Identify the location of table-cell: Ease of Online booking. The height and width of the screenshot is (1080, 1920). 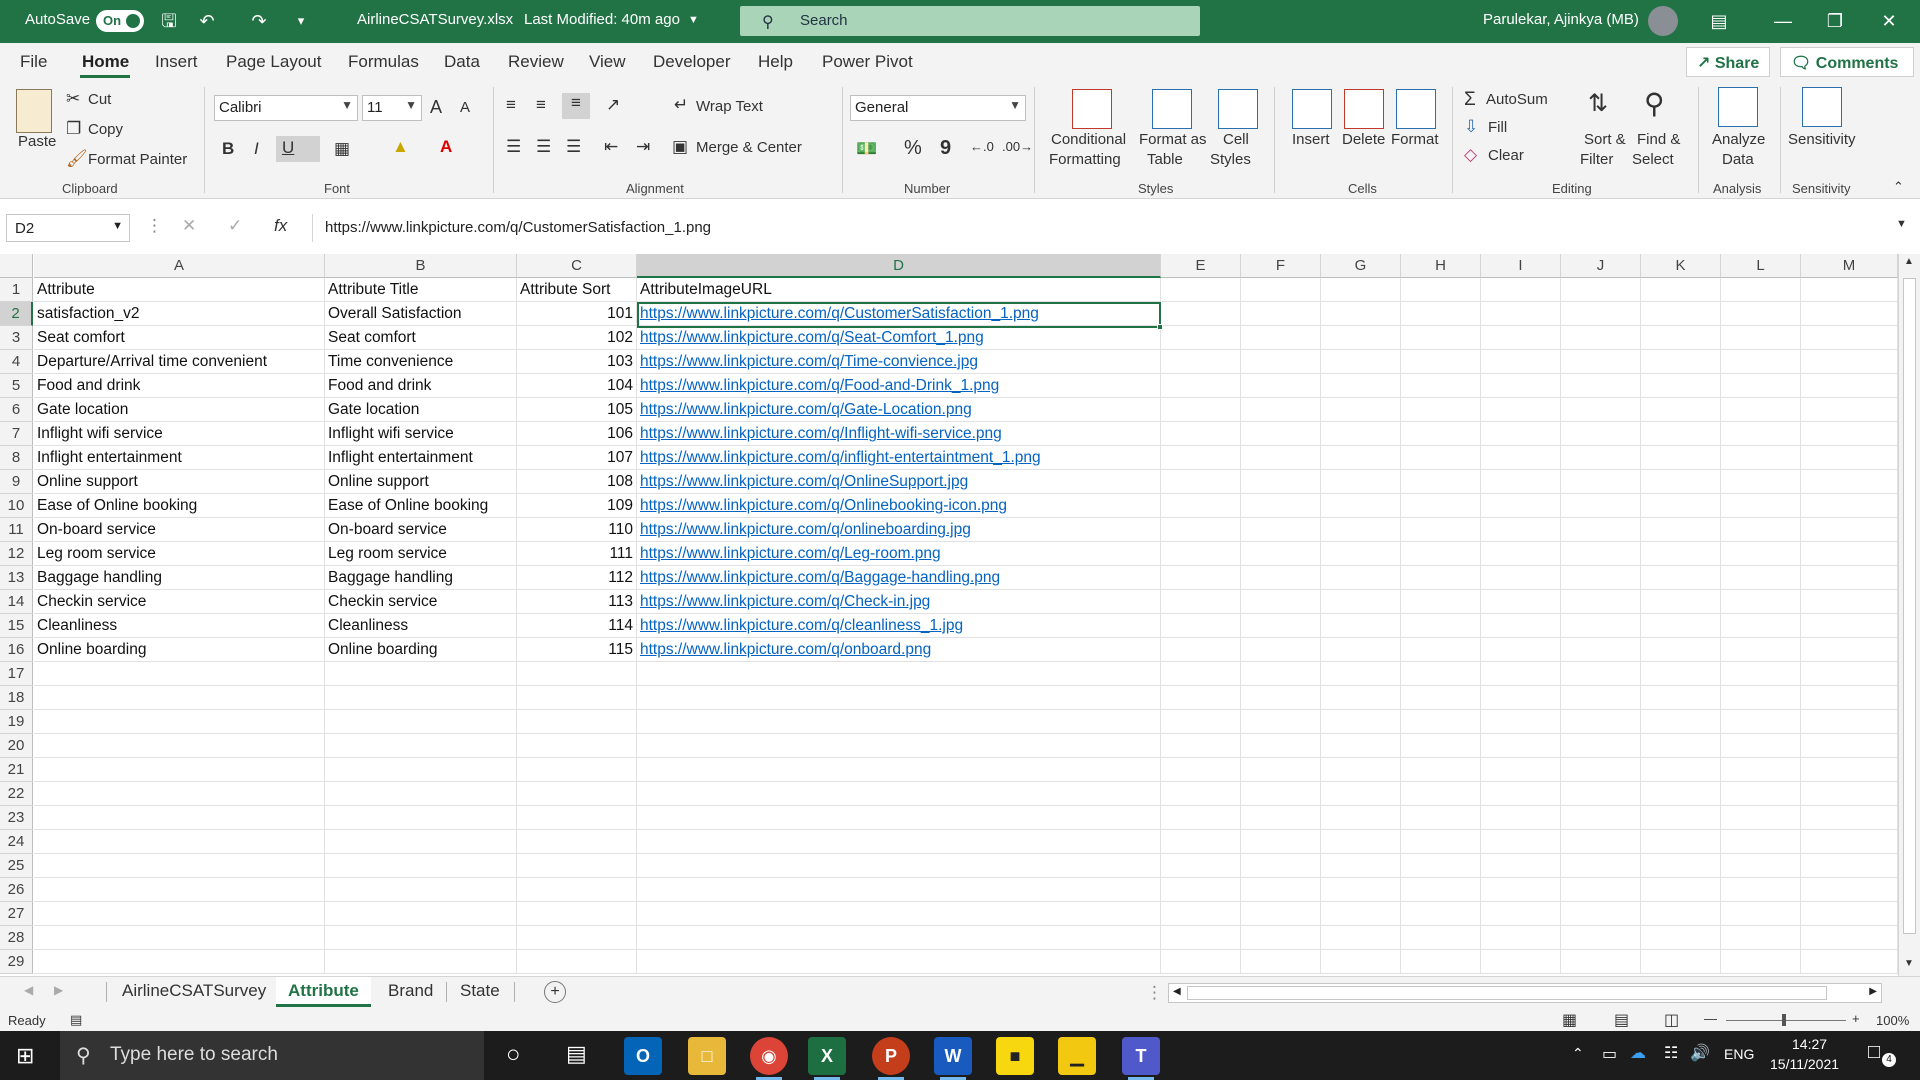
(421, 506).